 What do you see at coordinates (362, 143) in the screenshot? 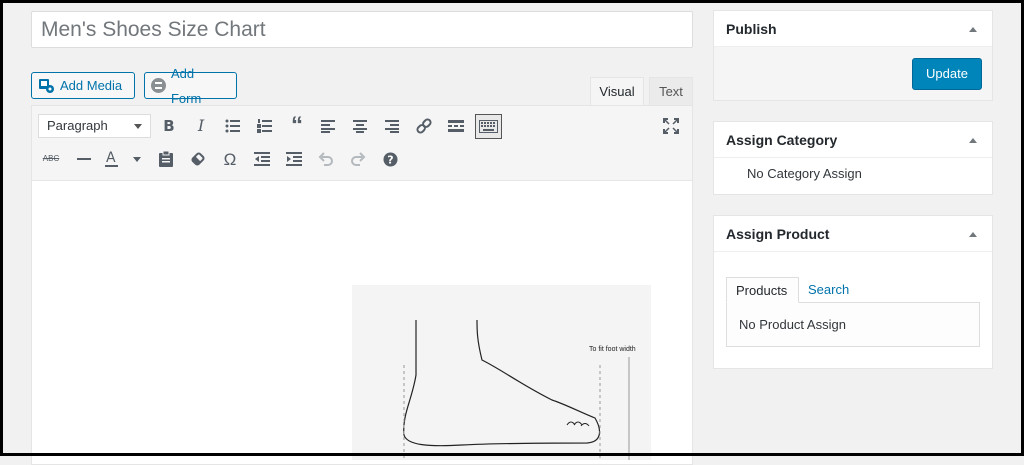
I see `editor-toolbar: Paragraph B I “ ABC A Ω ?` at bounding box center [362, 143].